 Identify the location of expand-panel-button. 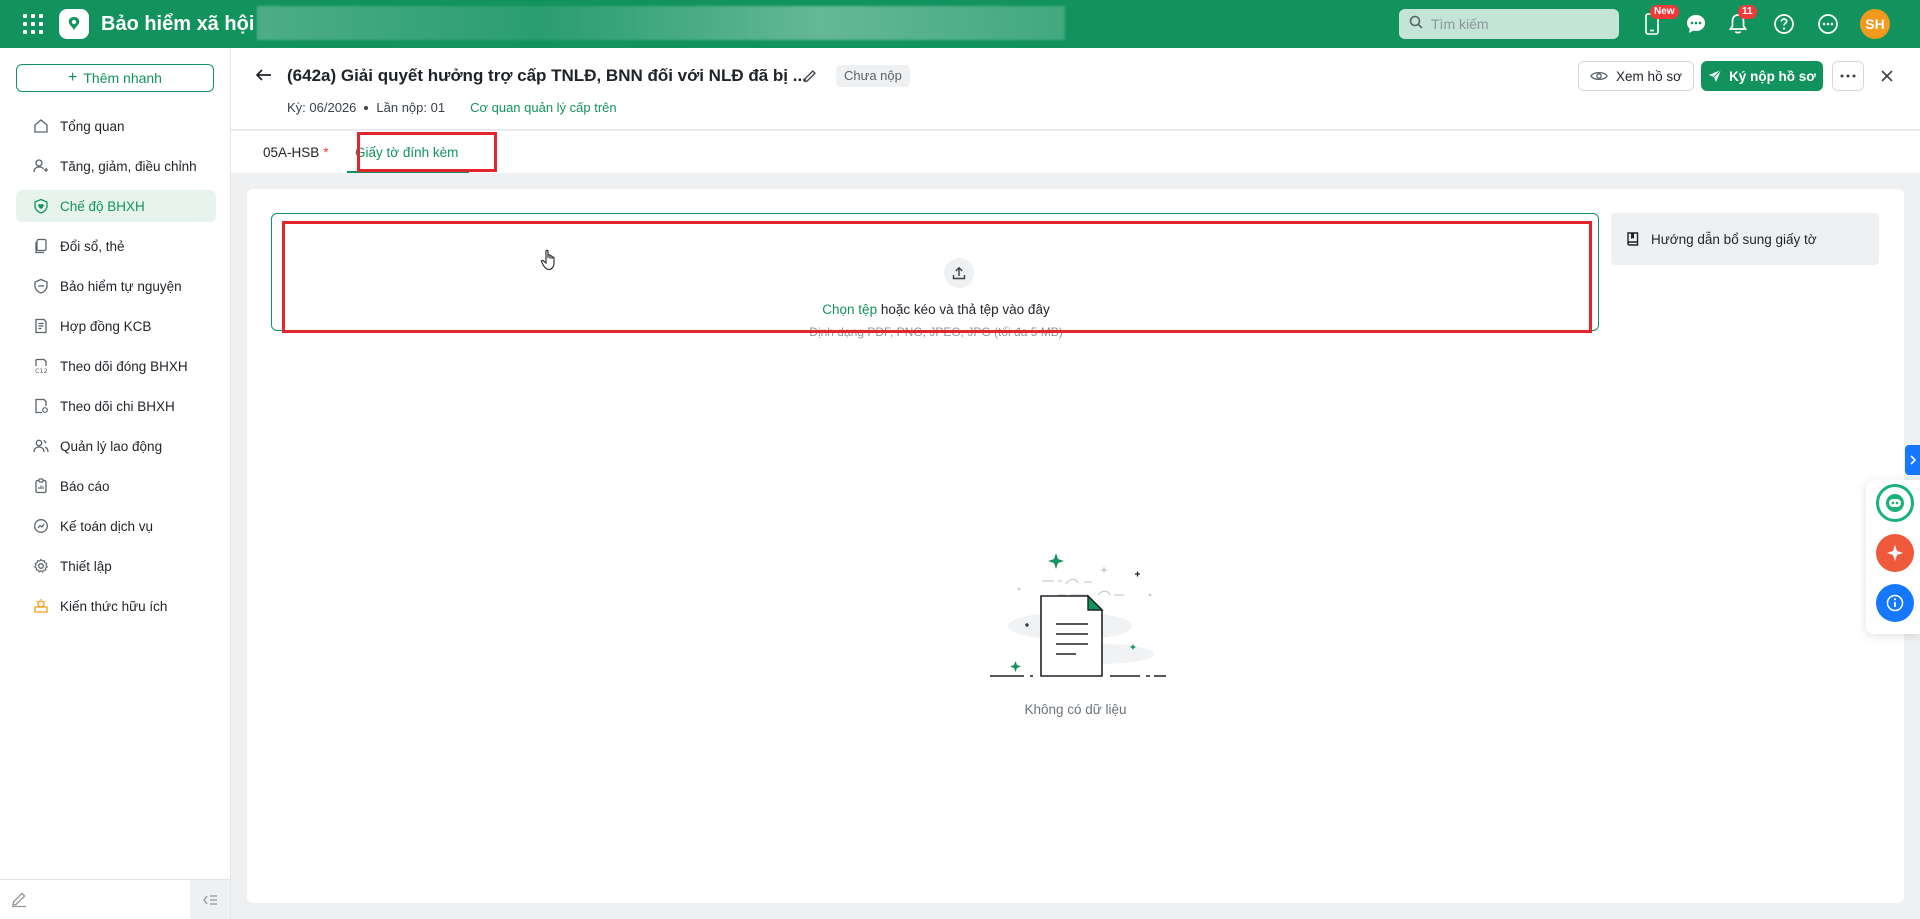
(1912, 460).